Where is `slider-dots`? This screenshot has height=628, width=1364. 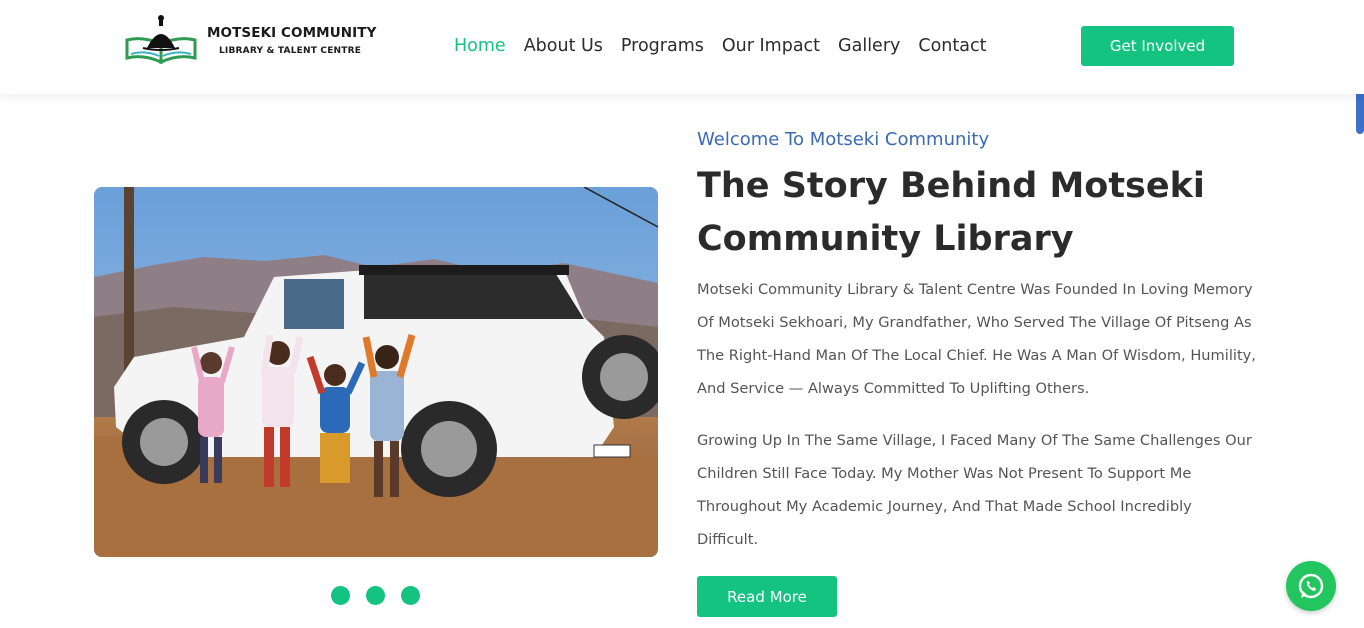 slider-dots is located at coordinates (375, 595).